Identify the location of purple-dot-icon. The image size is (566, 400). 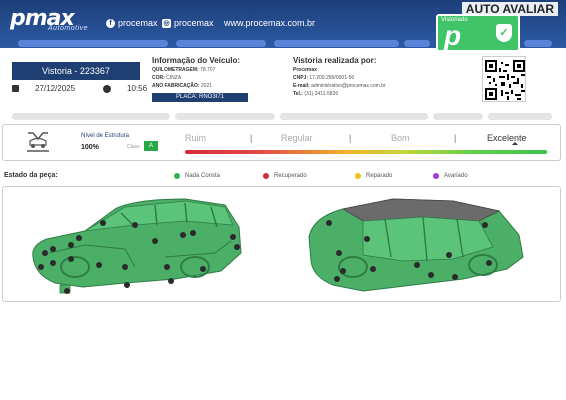
(436, 176).